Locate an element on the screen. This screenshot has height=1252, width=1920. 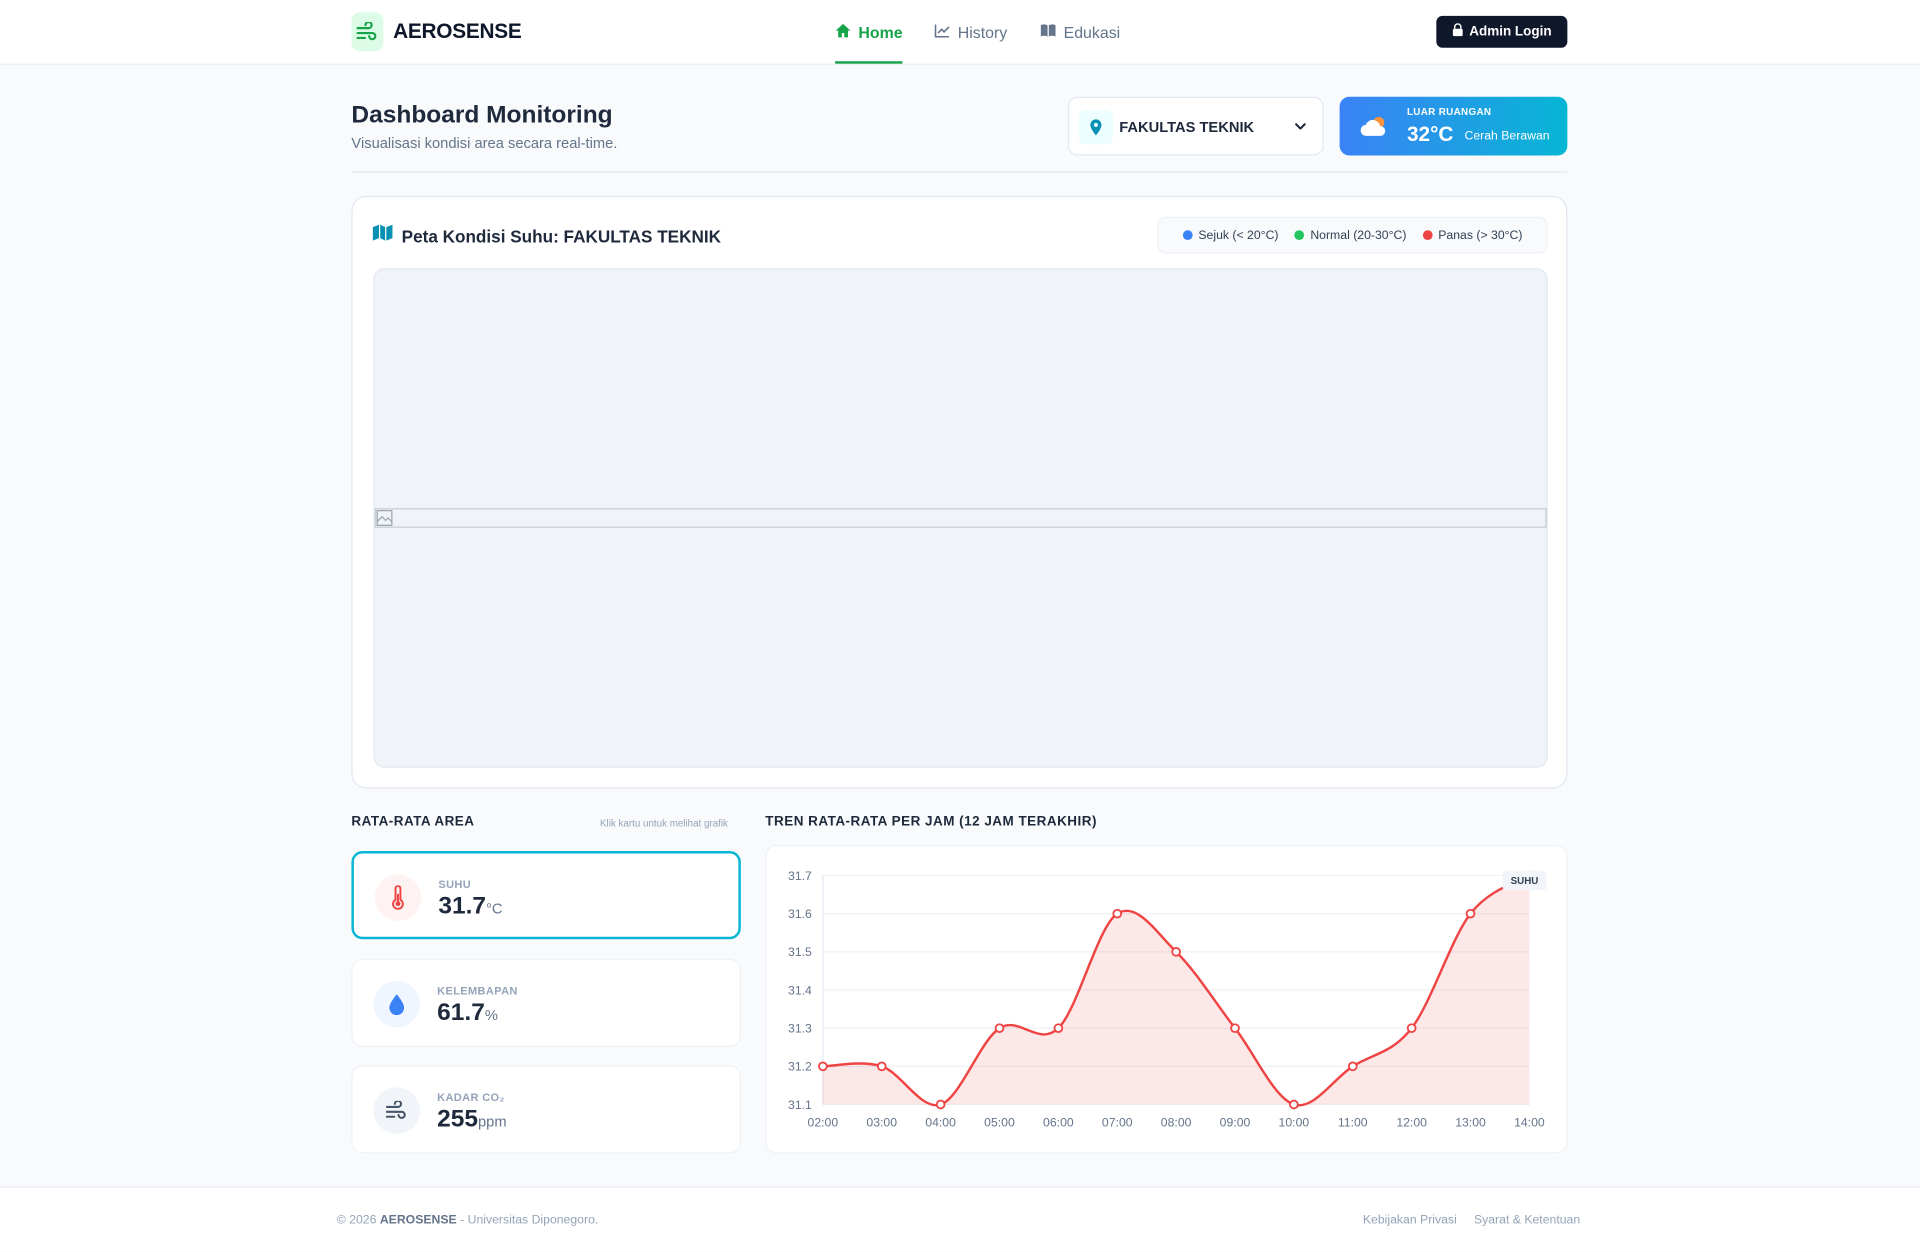
nav-home: Home is located at coordinates (869, 32).